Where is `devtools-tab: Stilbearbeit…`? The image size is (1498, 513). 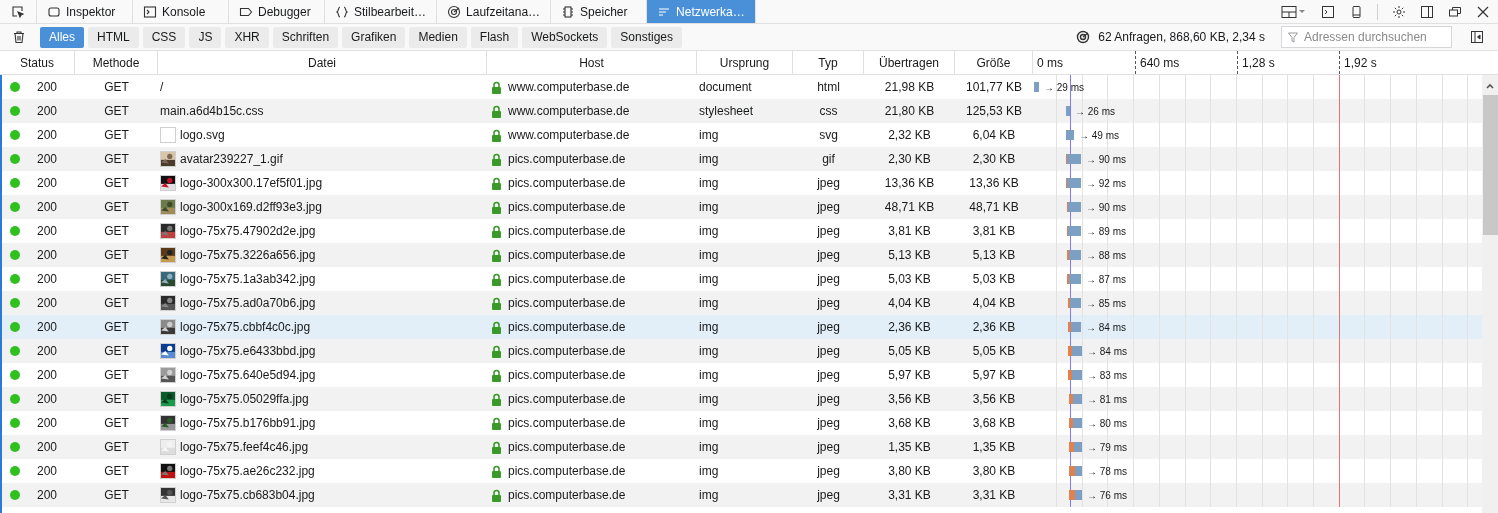 devtools-tab: Stilbearbeit… is located at coordinates (381, 11).